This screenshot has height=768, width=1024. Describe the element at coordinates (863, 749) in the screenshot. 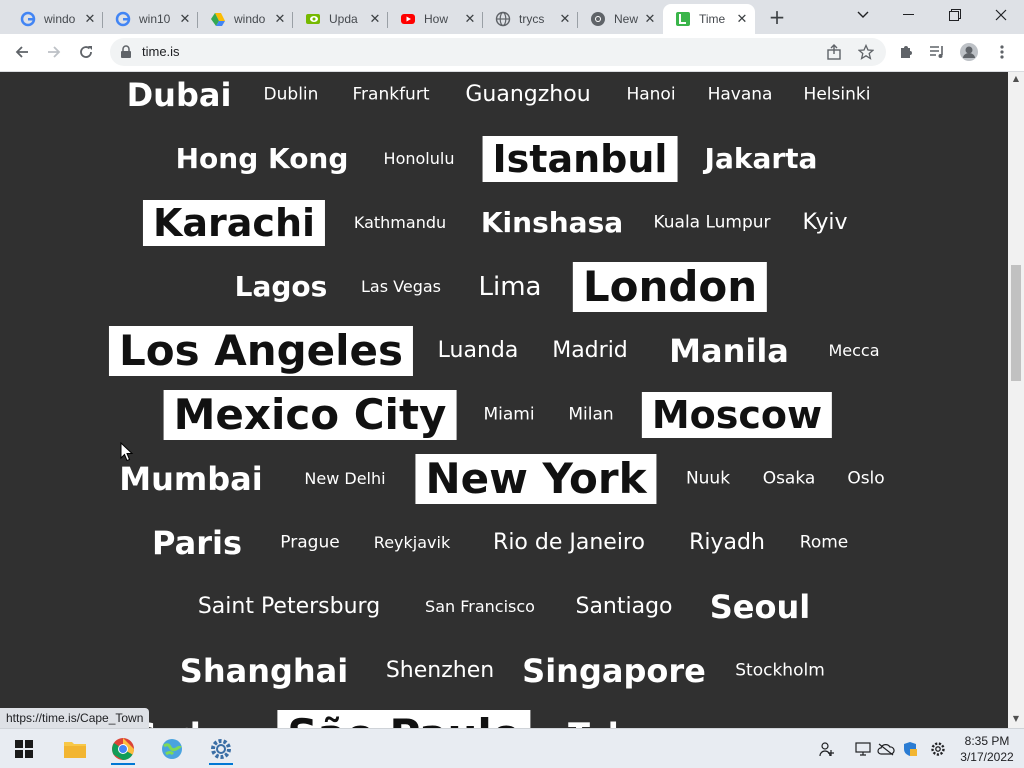

I see `display-icon` at that location.